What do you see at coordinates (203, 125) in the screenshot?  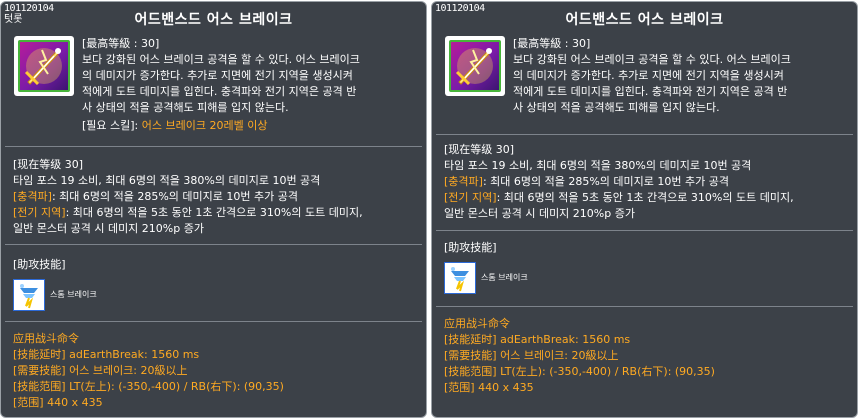 I see `required-skill-value: 어스 브레이크 20레벨 이상` at bounding box center [203, 125].